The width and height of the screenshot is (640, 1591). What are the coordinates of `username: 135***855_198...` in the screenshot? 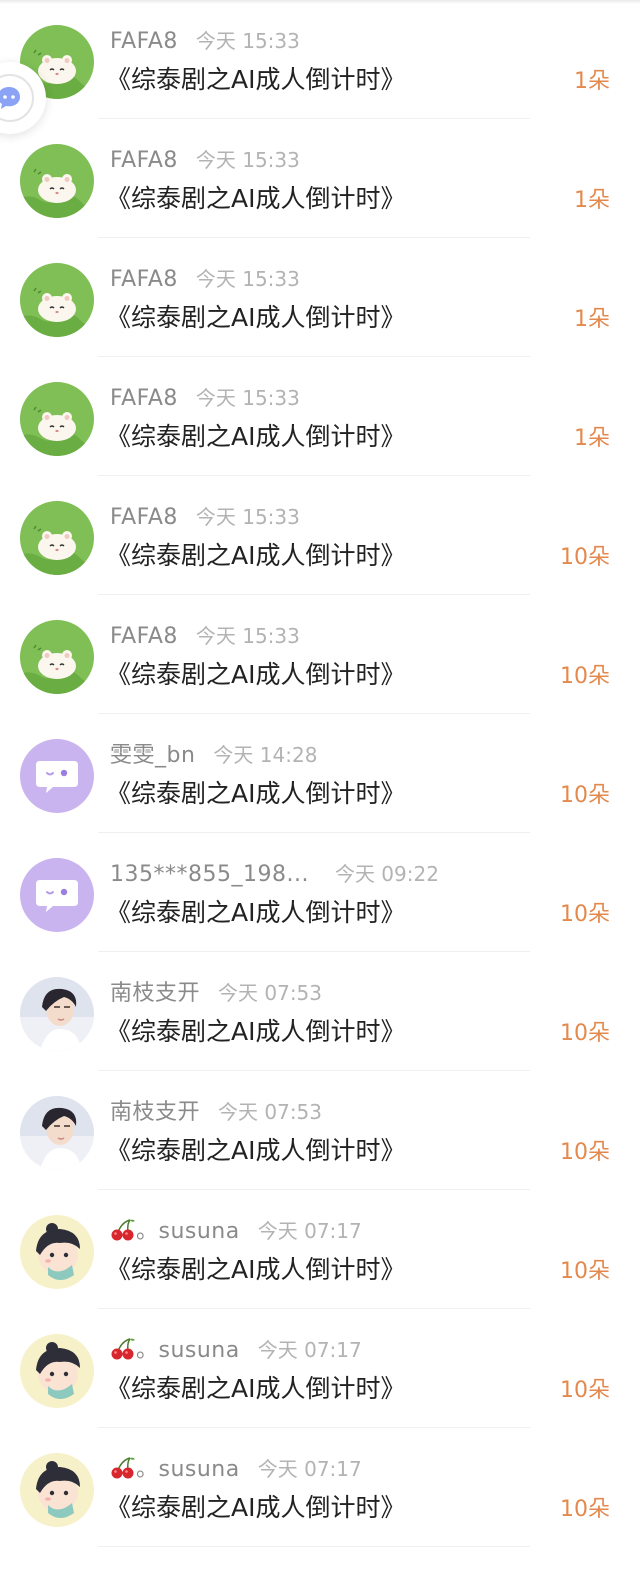 It's located at (209, 874).